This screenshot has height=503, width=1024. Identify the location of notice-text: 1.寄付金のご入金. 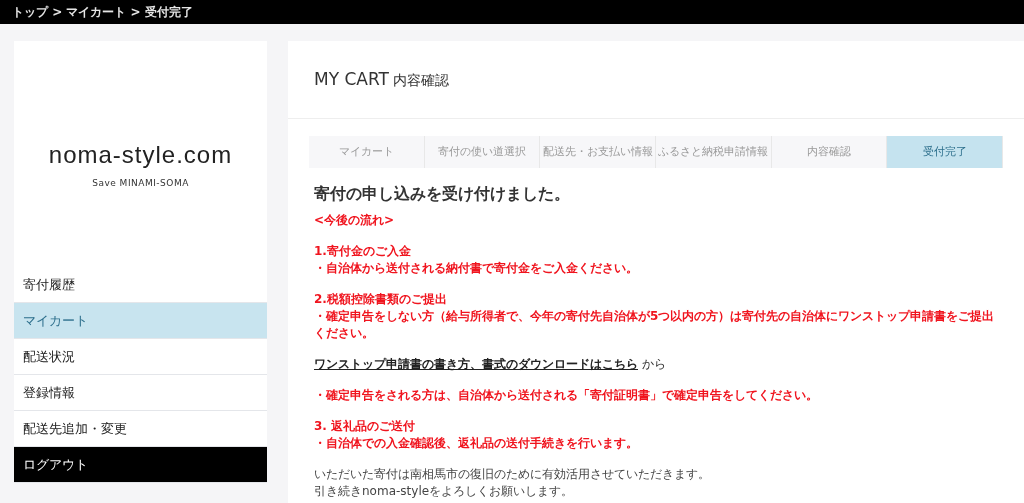
(363, 251).